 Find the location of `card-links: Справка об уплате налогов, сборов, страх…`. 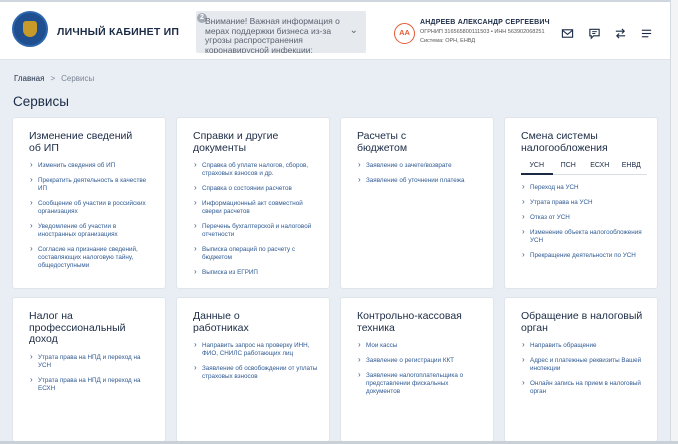

card-links: Справка об уплате налогов, сборов, страх… is located at coordinates (256, 219).